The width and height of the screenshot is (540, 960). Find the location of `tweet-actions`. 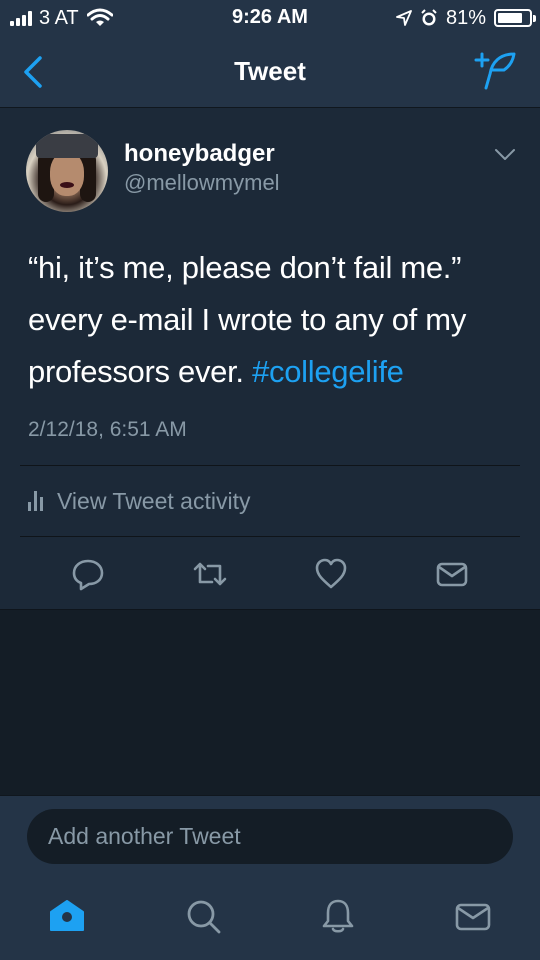

tweet-actions is located at coordinates (270, 573).